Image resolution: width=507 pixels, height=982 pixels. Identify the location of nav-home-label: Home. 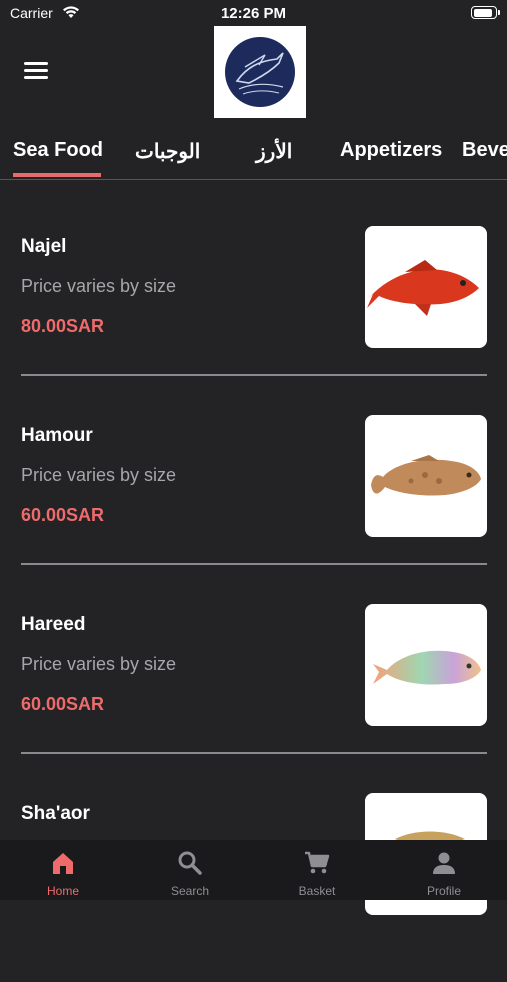
(62, 891).